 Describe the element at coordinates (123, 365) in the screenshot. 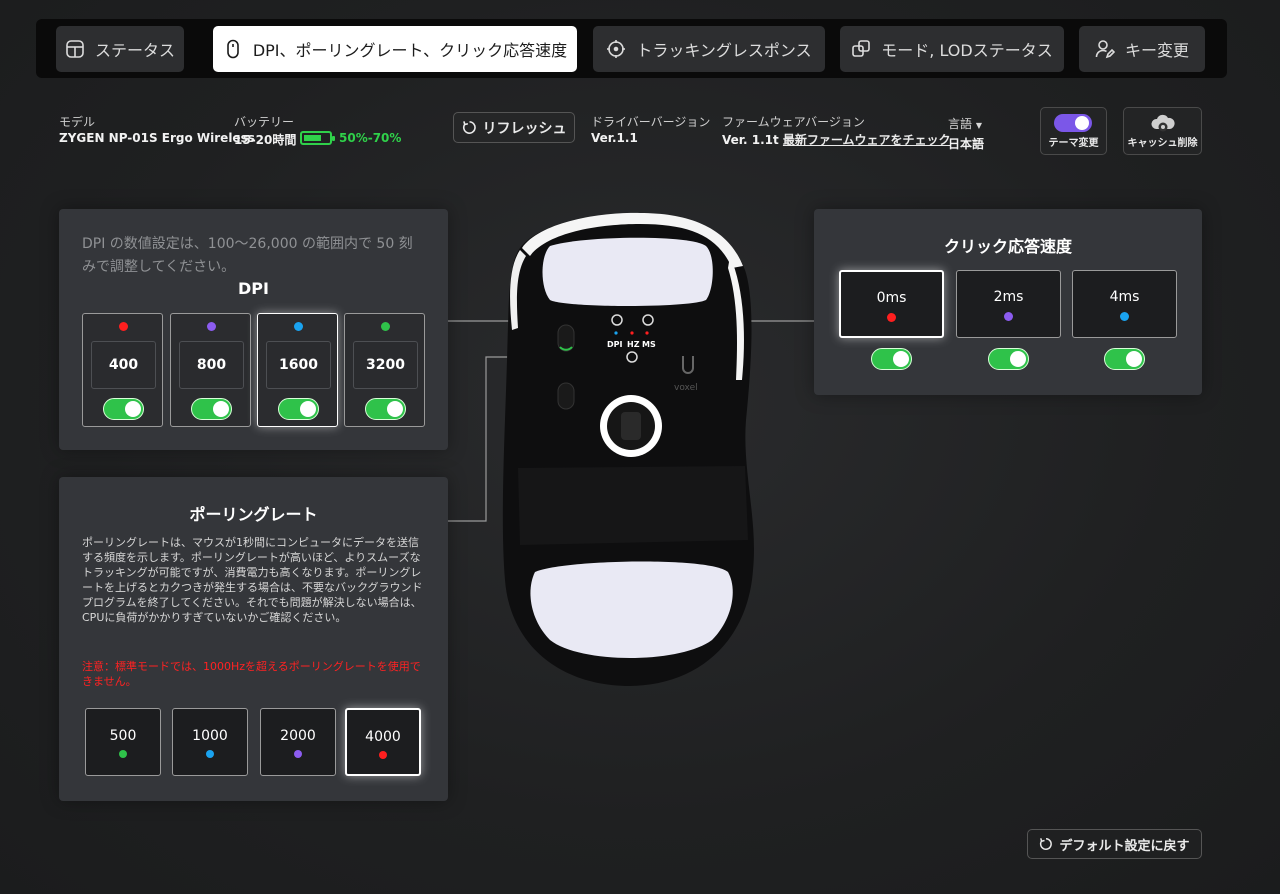

I see `dpi-value-input: 400` at that location.